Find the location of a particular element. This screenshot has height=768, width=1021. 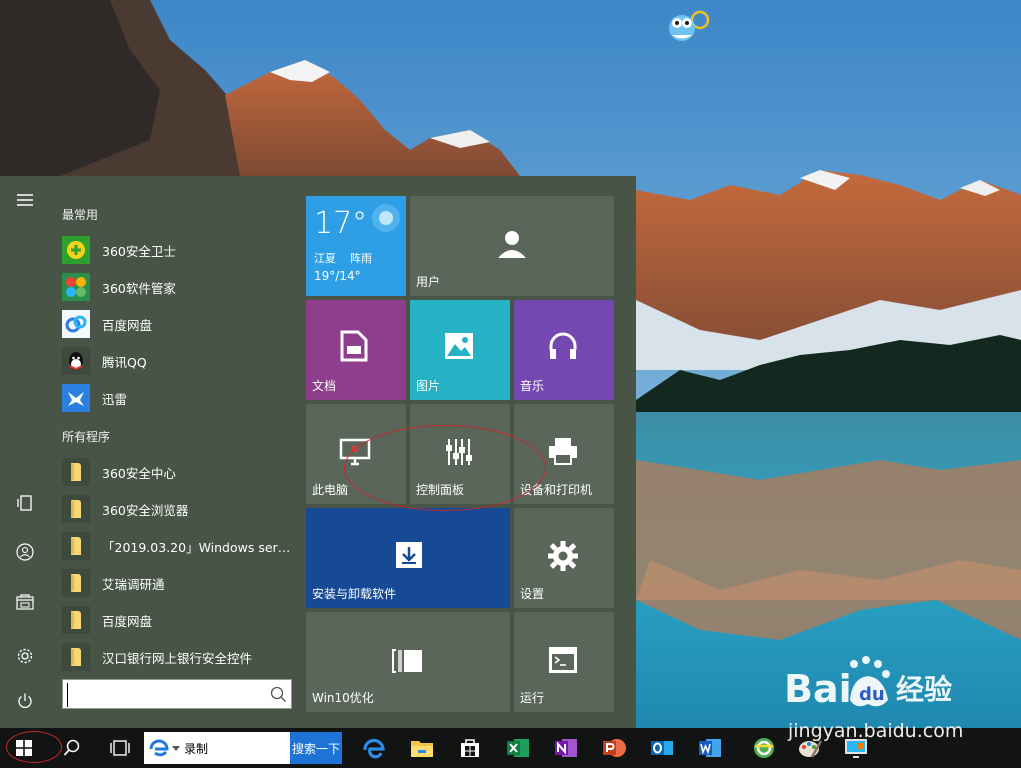

tile-devices-printers: 设备和打印机 is located at coordinates (564, 454).